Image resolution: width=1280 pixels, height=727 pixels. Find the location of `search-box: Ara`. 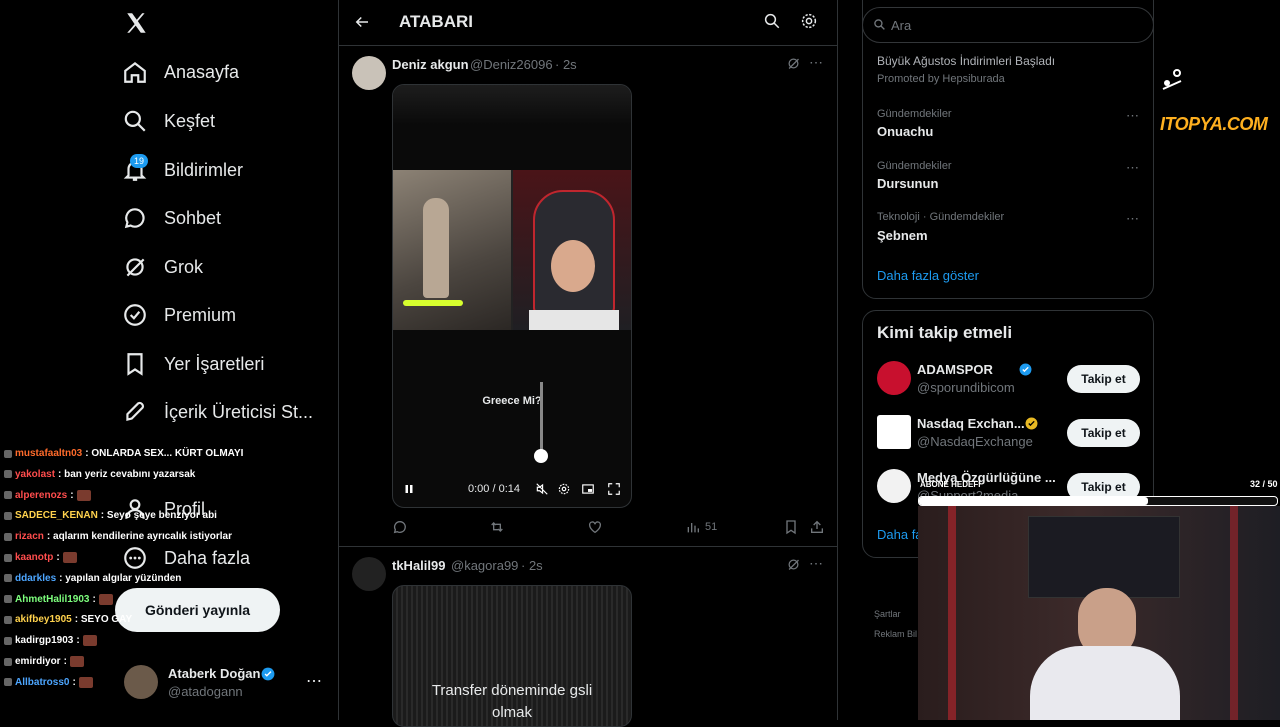

search-box: Ara is located at coordinates (1008, 25).